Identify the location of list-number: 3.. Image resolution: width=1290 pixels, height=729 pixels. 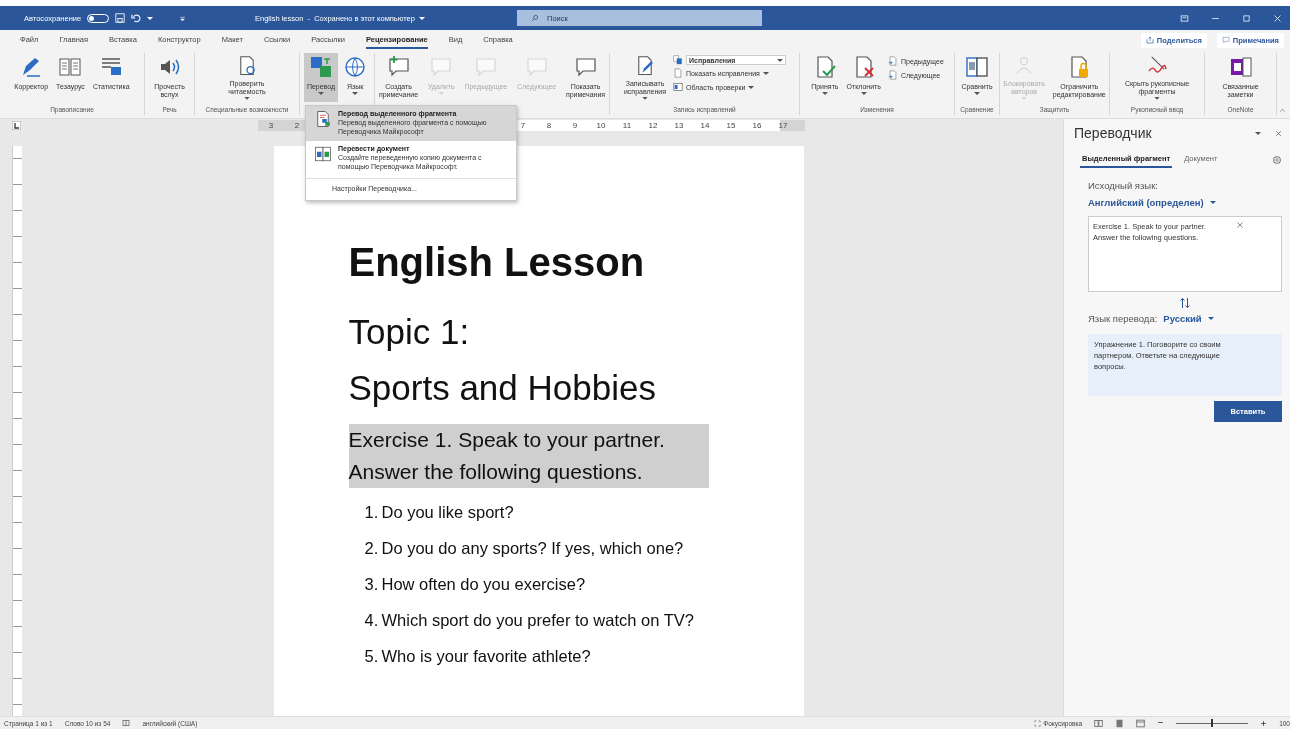
(372, 584).